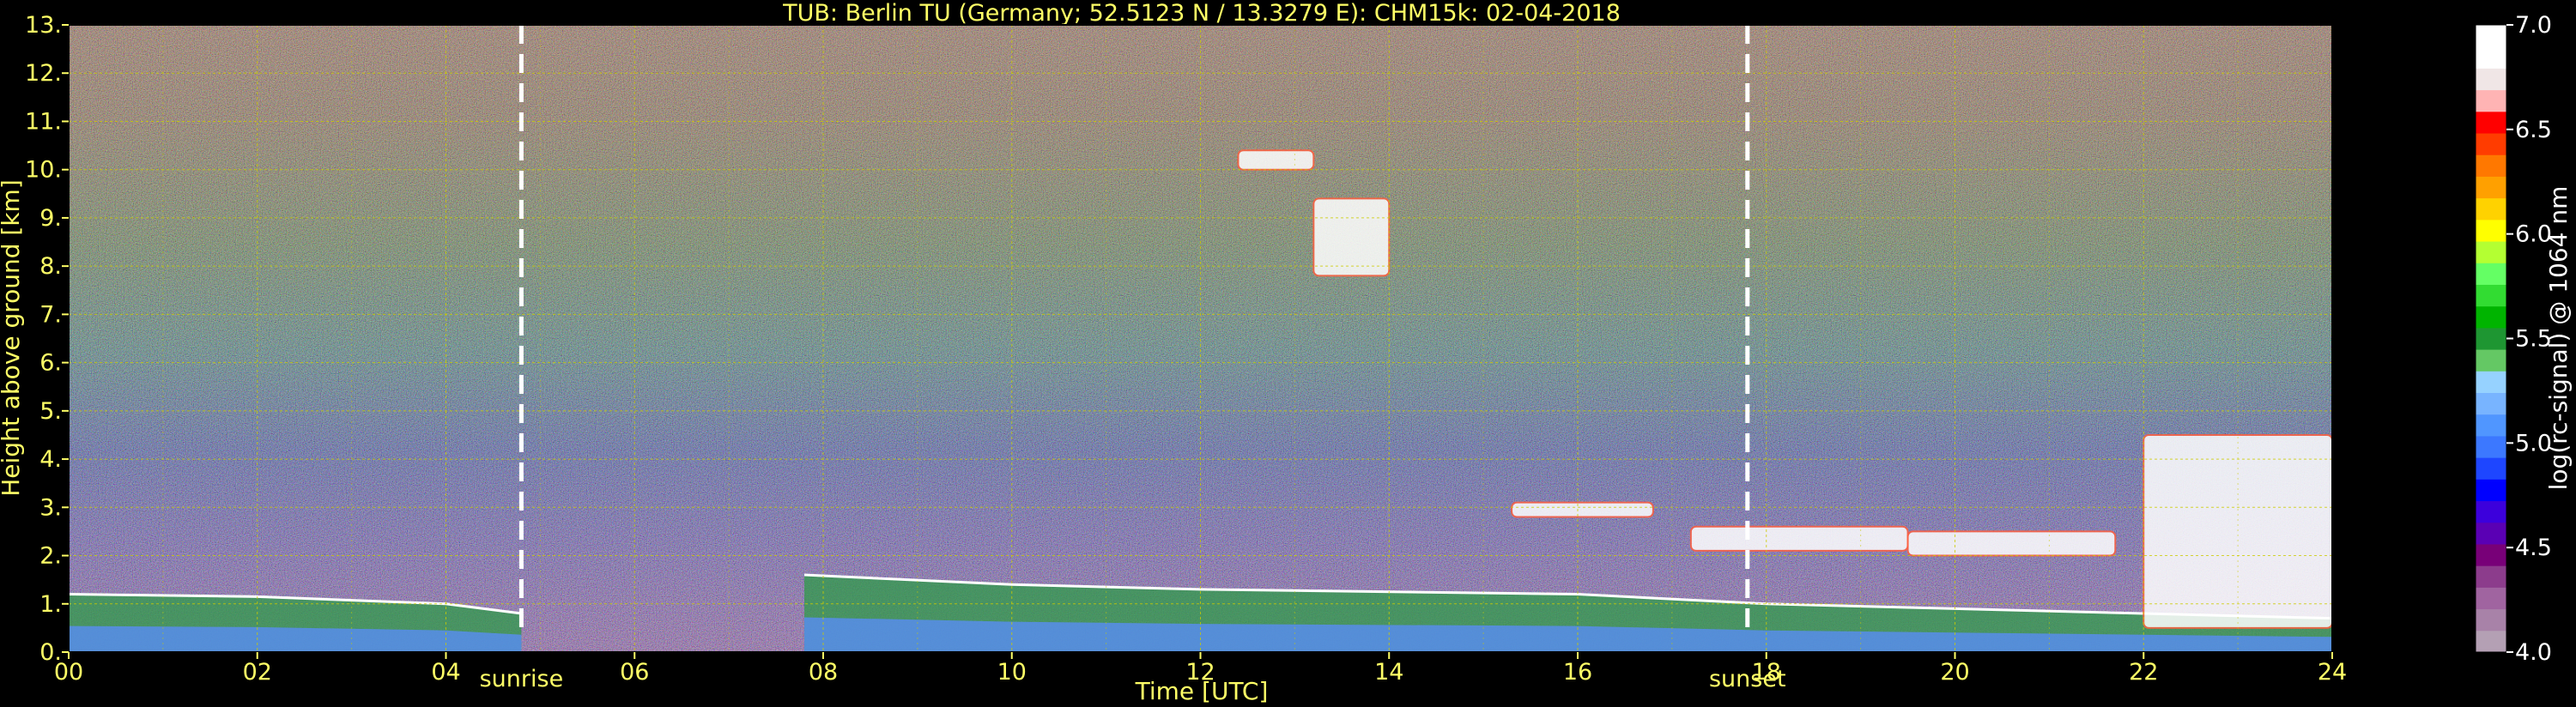 The width and height of the screenshot is (2576, 707). What do you see at coordinates (1954, 672) in the screenshot?
I see `x-tick-label: 20` at bounding box center [1954, 672].